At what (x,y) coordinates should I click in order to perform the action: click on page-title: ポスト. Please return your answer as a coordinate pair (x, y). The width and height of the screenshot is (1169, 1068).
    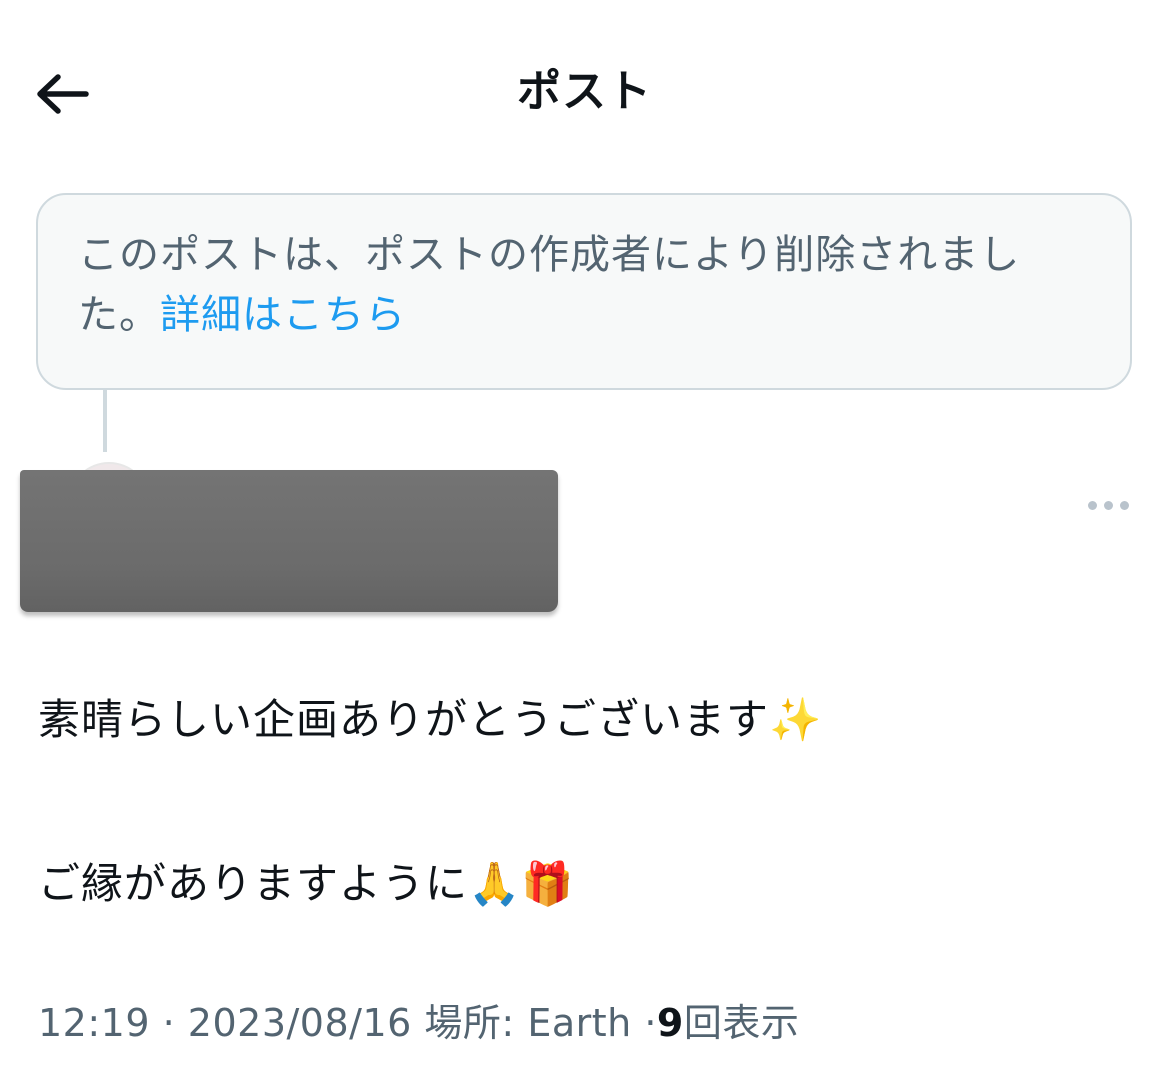
    Looking at the image, I should click on (584, 91).